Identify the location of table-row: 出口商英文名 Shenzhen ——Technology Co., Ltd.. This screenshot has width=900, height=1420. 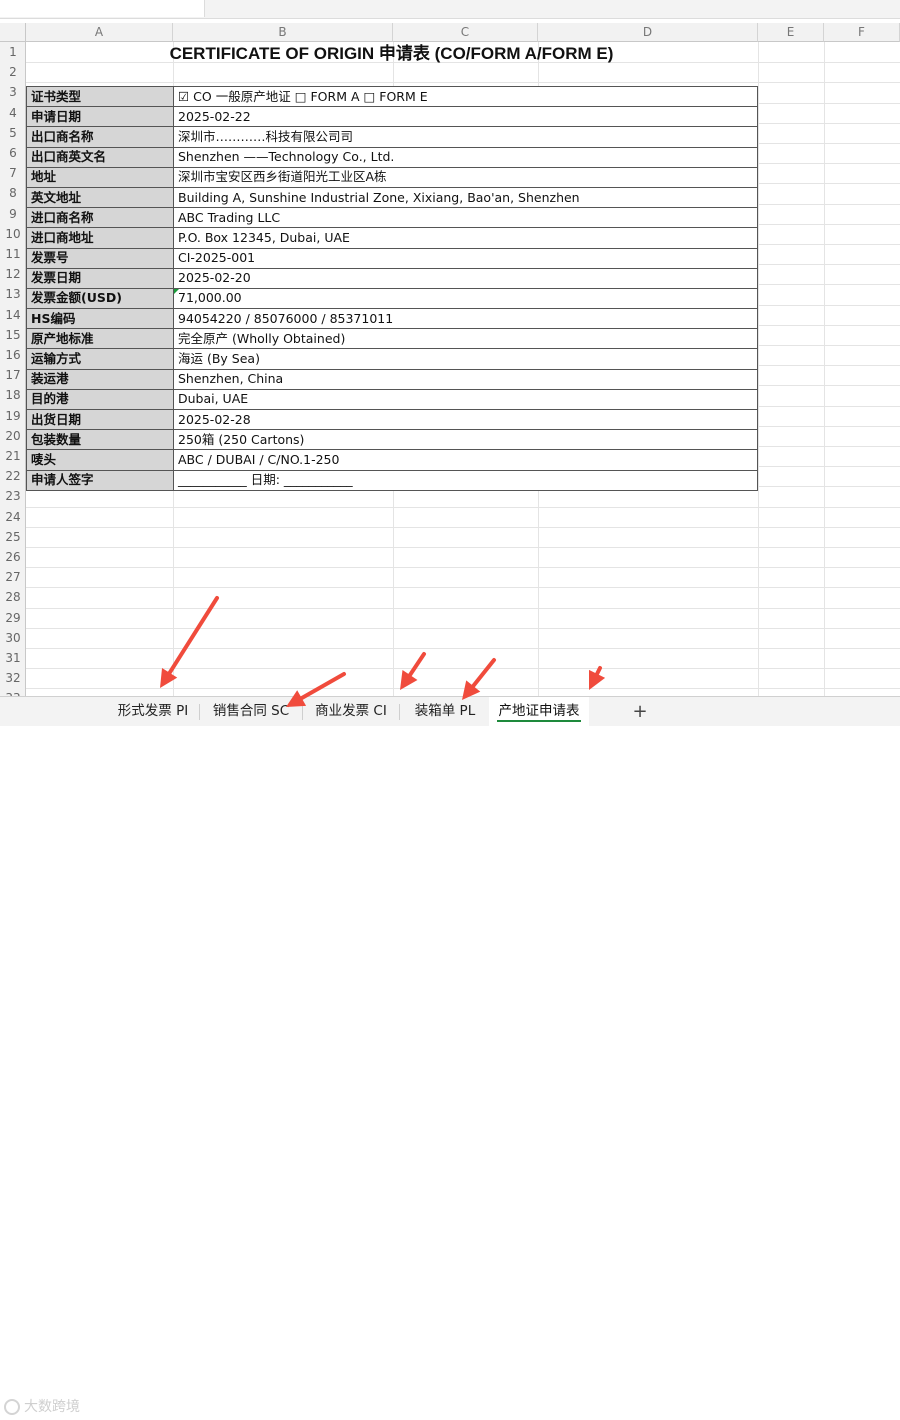
(392, 157).